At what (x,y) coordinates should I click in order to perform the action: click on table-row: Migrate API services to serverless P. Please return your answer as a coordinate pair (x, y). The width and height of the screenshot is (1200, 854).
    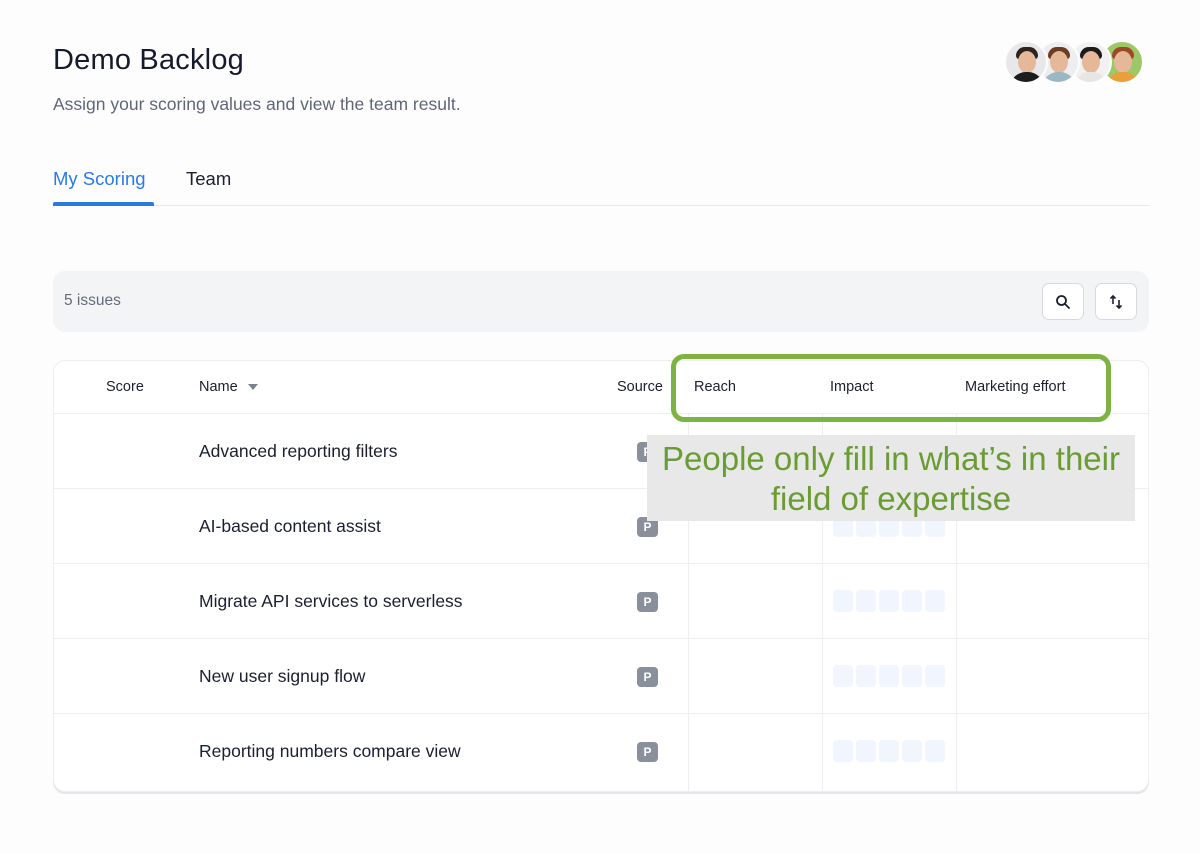
    Looking at the image, I should click on (601, 601).